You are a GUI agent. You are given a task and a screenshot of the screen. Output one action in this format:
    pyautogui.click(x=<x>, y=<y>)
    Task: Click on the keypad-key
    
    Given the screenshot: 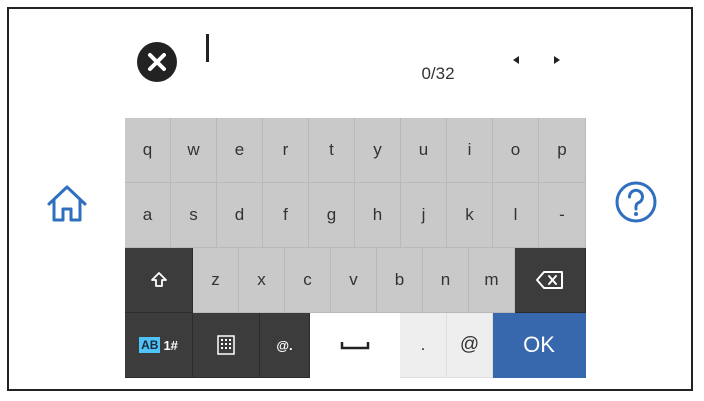 What is the action you would take?
    pyautogui.click(x=226, y=345)
    